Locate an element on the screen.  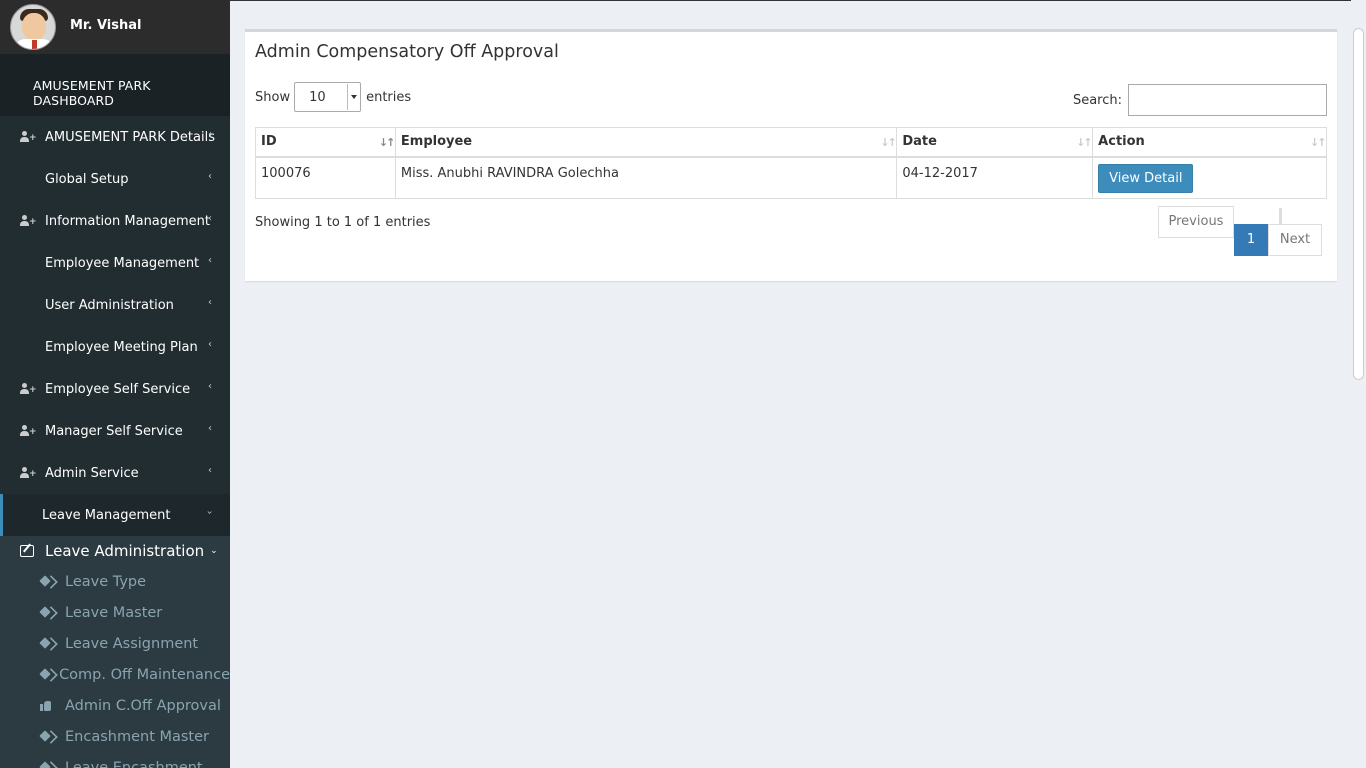
submenu-item-label: Admin C.Off Approval is located at coordinates (143, 705).